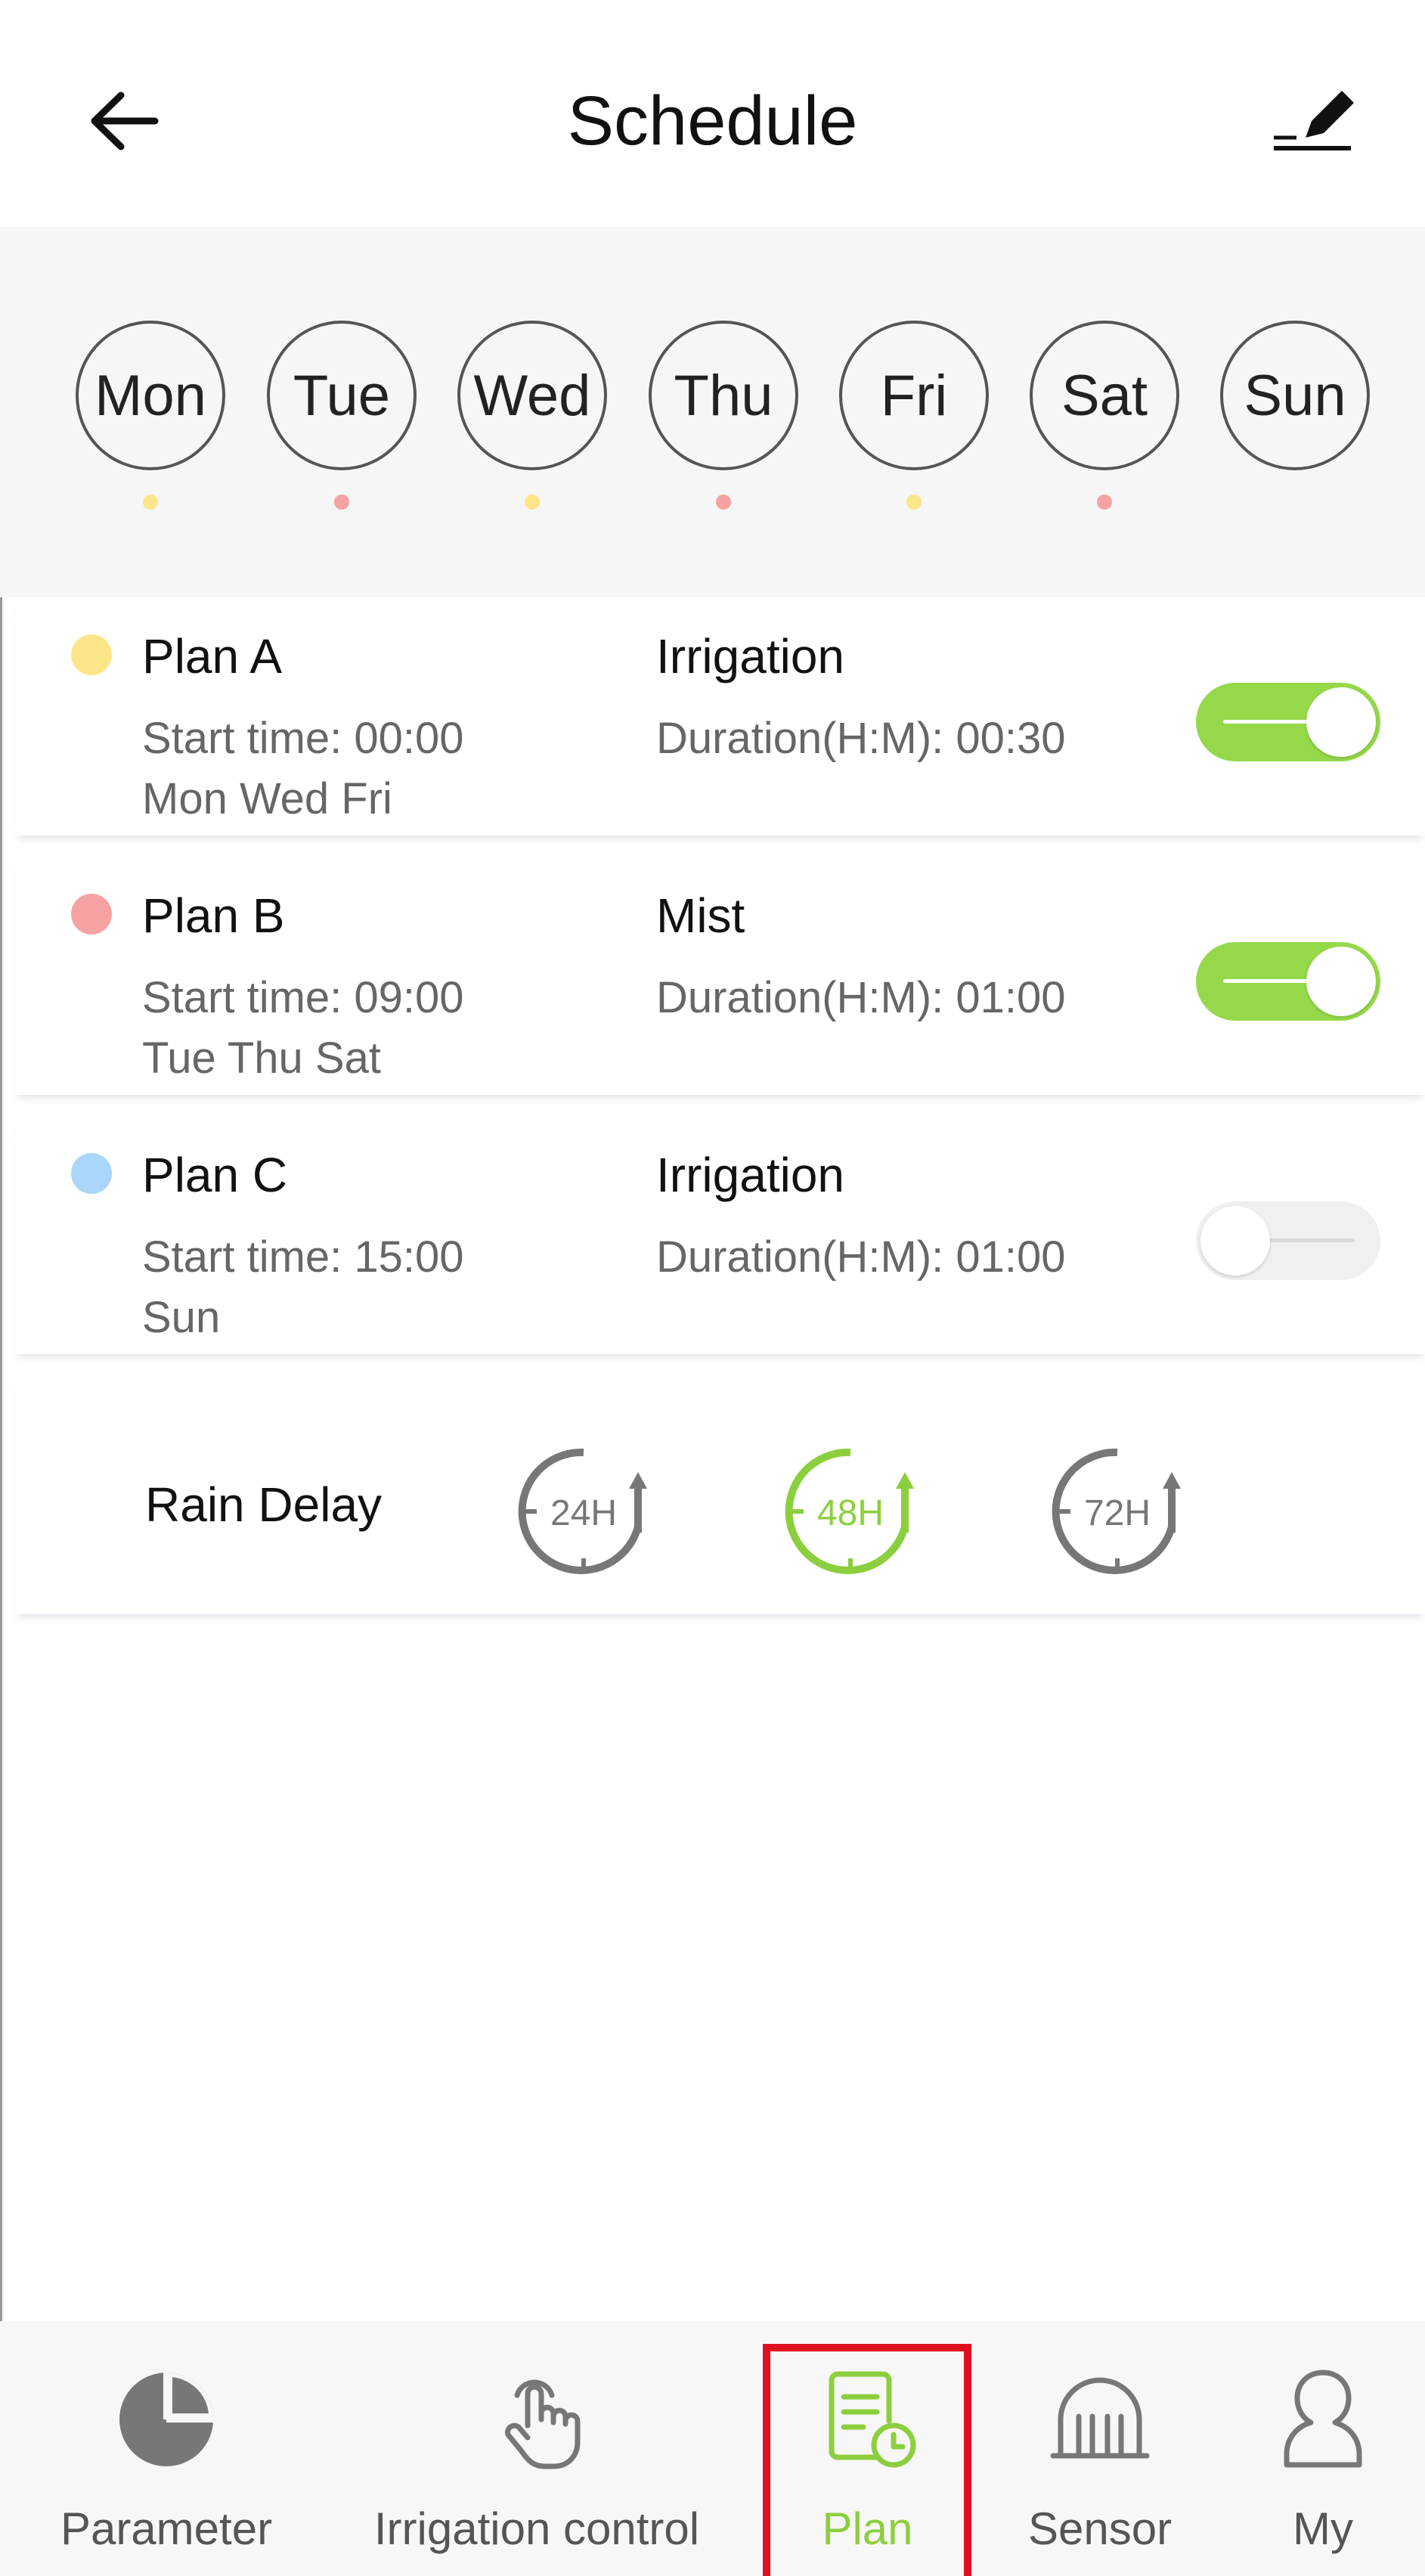 This screenshot has width=1425, height=2576. What do you see at coordinates (215, 1175) in the screenshot?
I see `plan-name: Plan C` at bounding box center [215, 1175].